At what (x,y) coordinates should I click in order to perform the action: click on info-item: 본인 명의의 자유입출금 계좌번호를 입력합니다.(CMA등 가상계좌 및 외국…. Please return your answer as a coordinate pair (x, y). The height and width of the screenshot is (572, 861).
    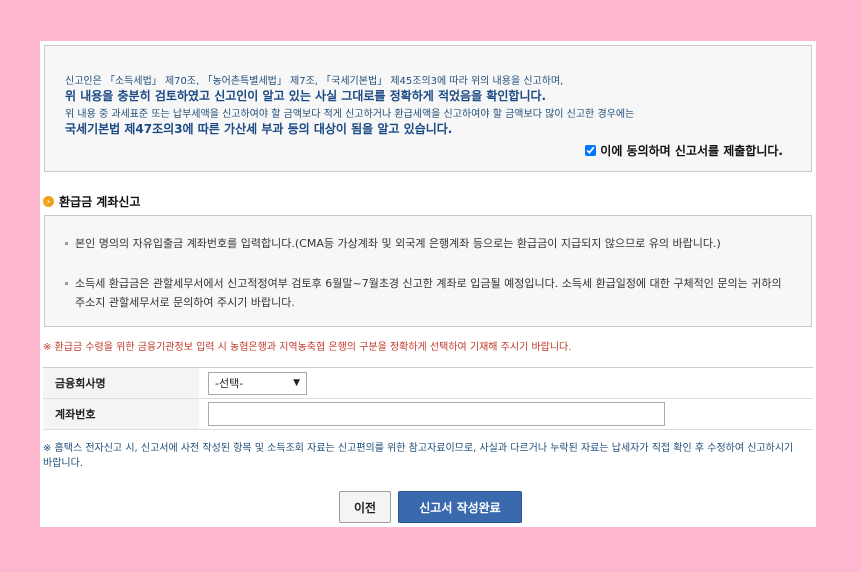
    Looking at the image, I should click on (430, 243).